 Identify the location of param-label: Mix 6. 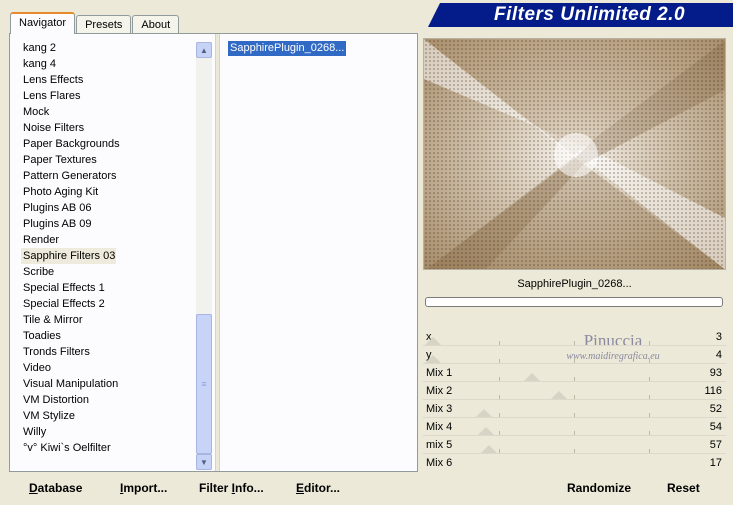
(439, 463).